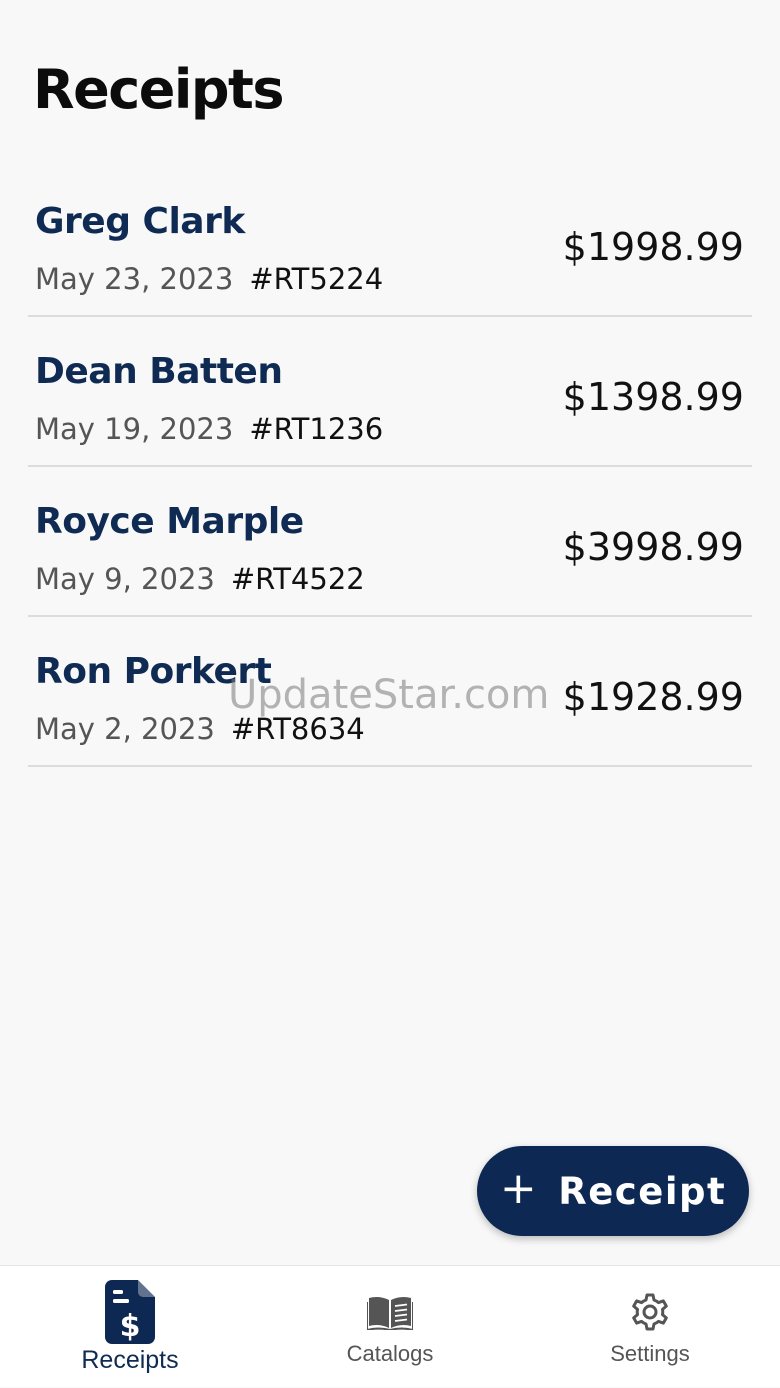 The image size is (780, 1388). I want to click on plus-icon: +, so click(519, 1188).